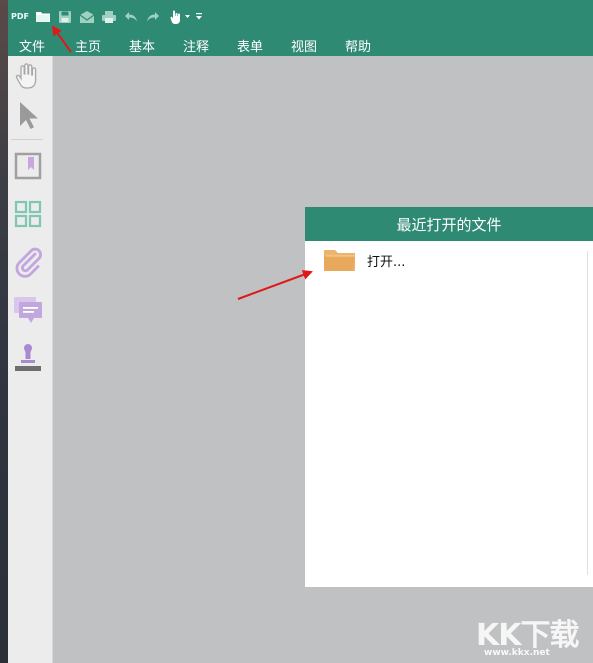 This screenshot has width=593, height=663. What do you see at coordinates (4, 331) in the screenshot?
I see `desktop-background-edge` at bounding box center [4, 331].